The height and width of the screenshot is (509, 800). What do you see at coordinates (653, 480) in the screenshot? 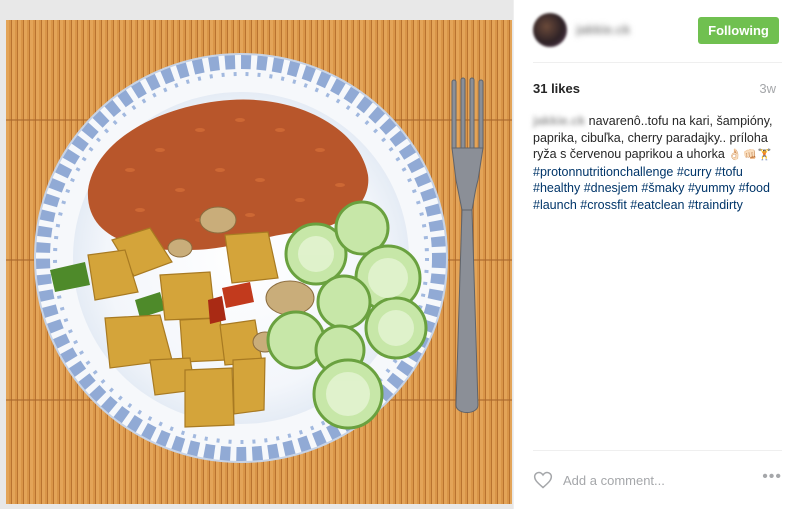
I see `comment-input` at bounding box center [653, 480].